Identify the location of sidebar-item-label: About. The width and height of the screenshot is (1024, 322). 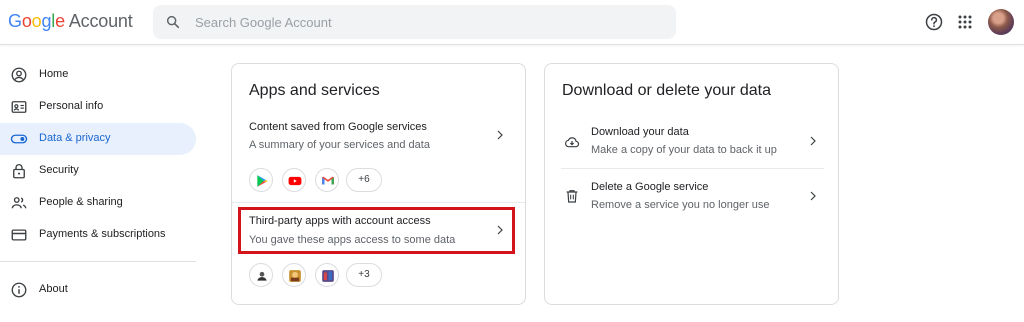
(53, 289).